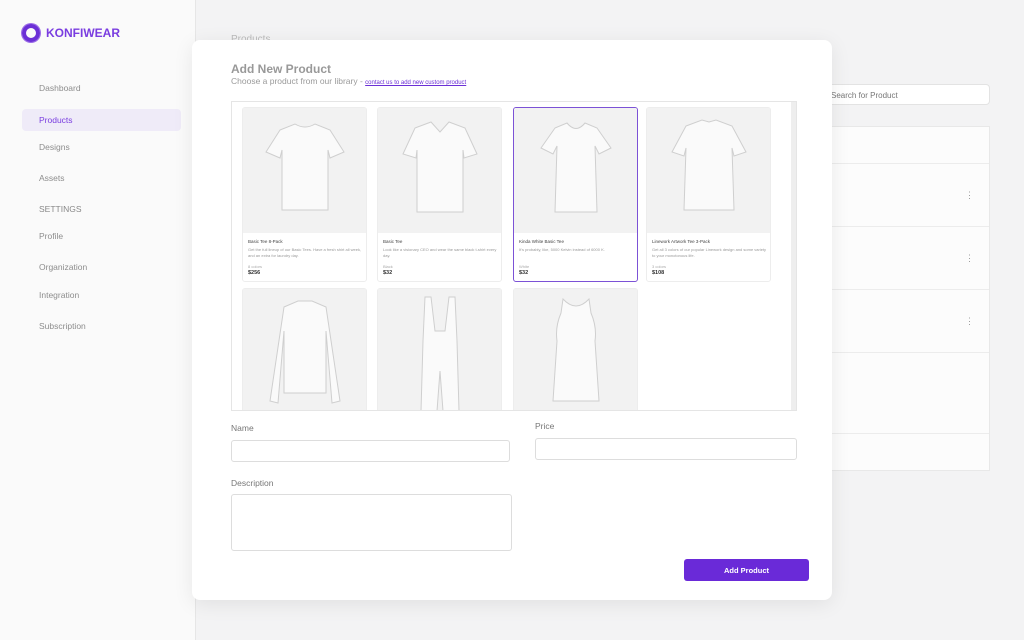 This screenshot has height=640, width=1024. I want to click on sidebar-item-organization: Organization, so click(101, 267).